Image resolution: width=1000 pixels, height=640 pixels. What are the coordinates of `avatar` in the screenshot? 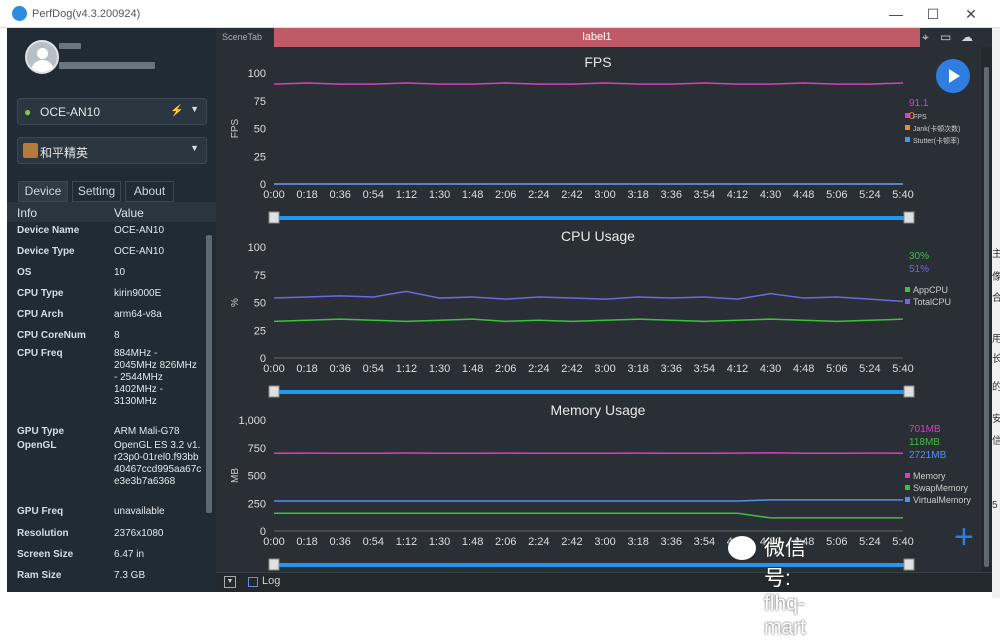 It's located at (42, 57).